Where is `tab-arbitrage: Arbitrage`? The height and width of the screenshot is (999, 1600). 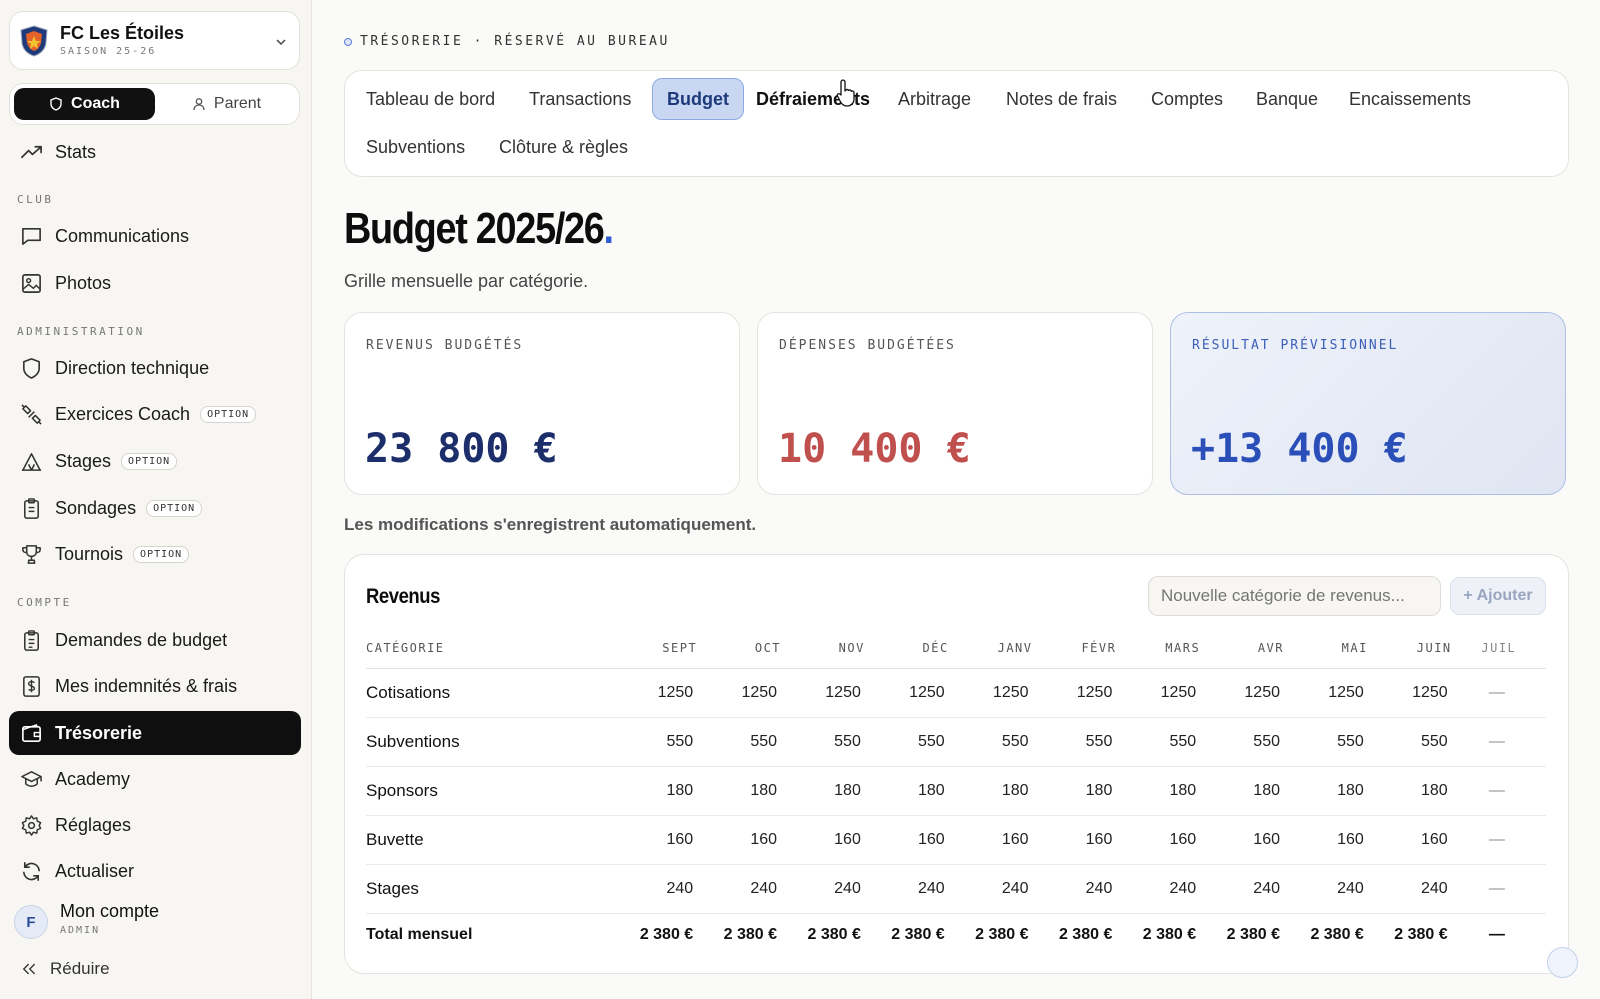
tab-arbitrage: Arbitrage is located at coordinates (934, 99).